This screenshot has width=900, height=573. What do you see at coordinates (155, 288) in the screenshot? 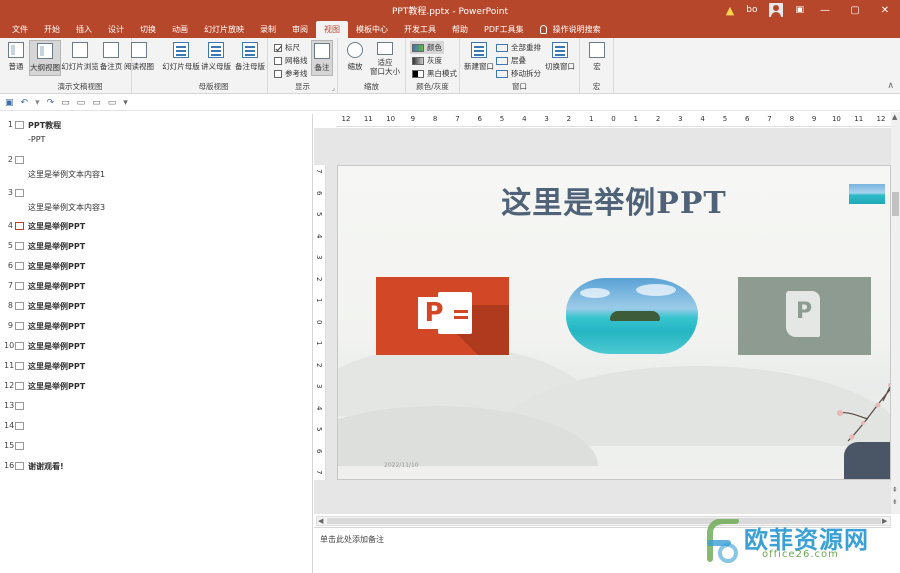
I see `outline-slide-7: 7 这里是举例PPT` at bounding box center [155, 288].